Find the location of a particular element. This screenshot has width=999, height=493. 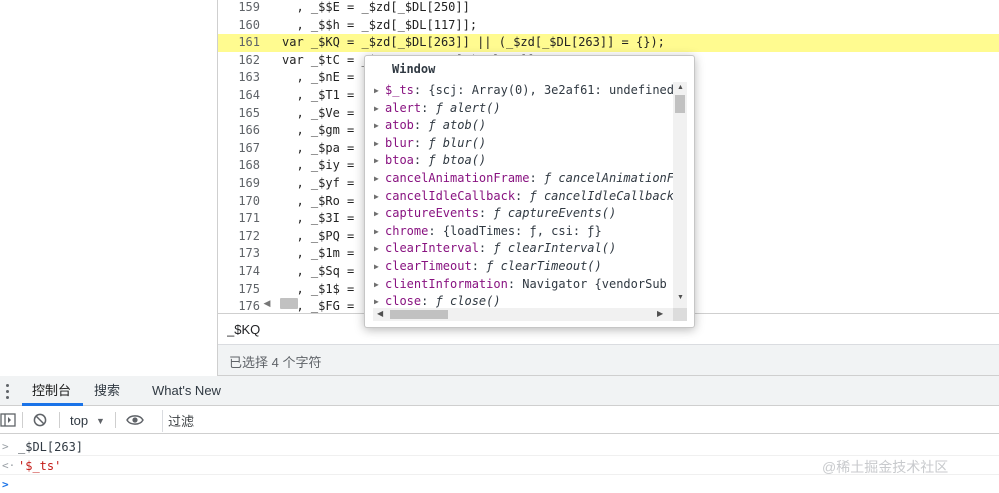

line-number: 171 is located at coordinates (239, 219).